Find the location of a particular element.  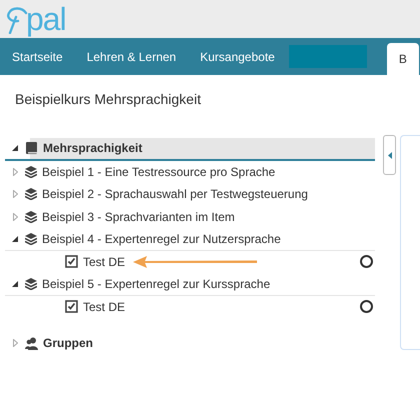

nav-tab: Kursangebote is located at coordinates (237, 56).